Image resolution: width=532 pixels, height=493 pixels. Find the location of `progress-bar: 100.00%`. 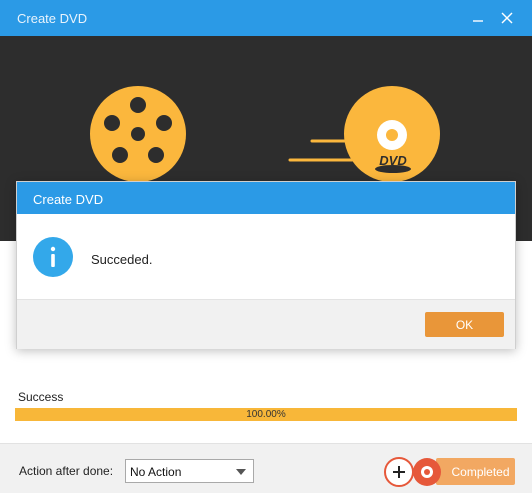

progress-bar: 100.00% is located at coordinates (266, 414).